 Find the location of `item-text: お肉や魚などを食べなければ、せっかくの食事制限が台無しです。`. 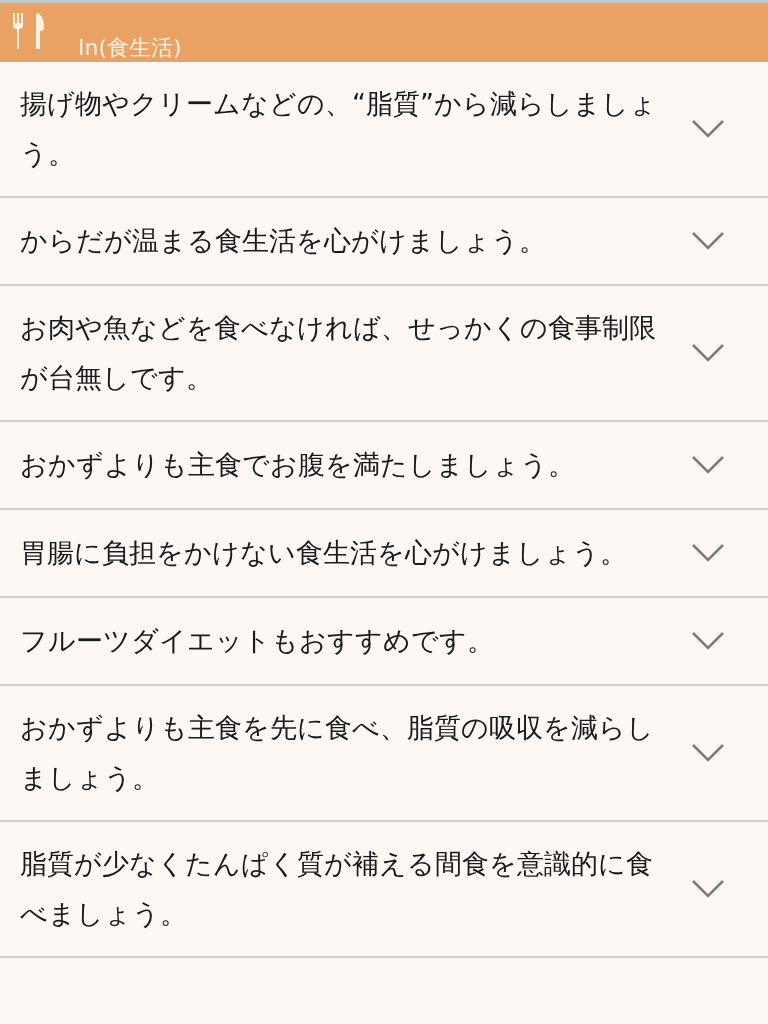

item-text: お肉や魚などを食べなければ、せっかくの食事制限が台無しです。 is located at coordinates (338, 353).